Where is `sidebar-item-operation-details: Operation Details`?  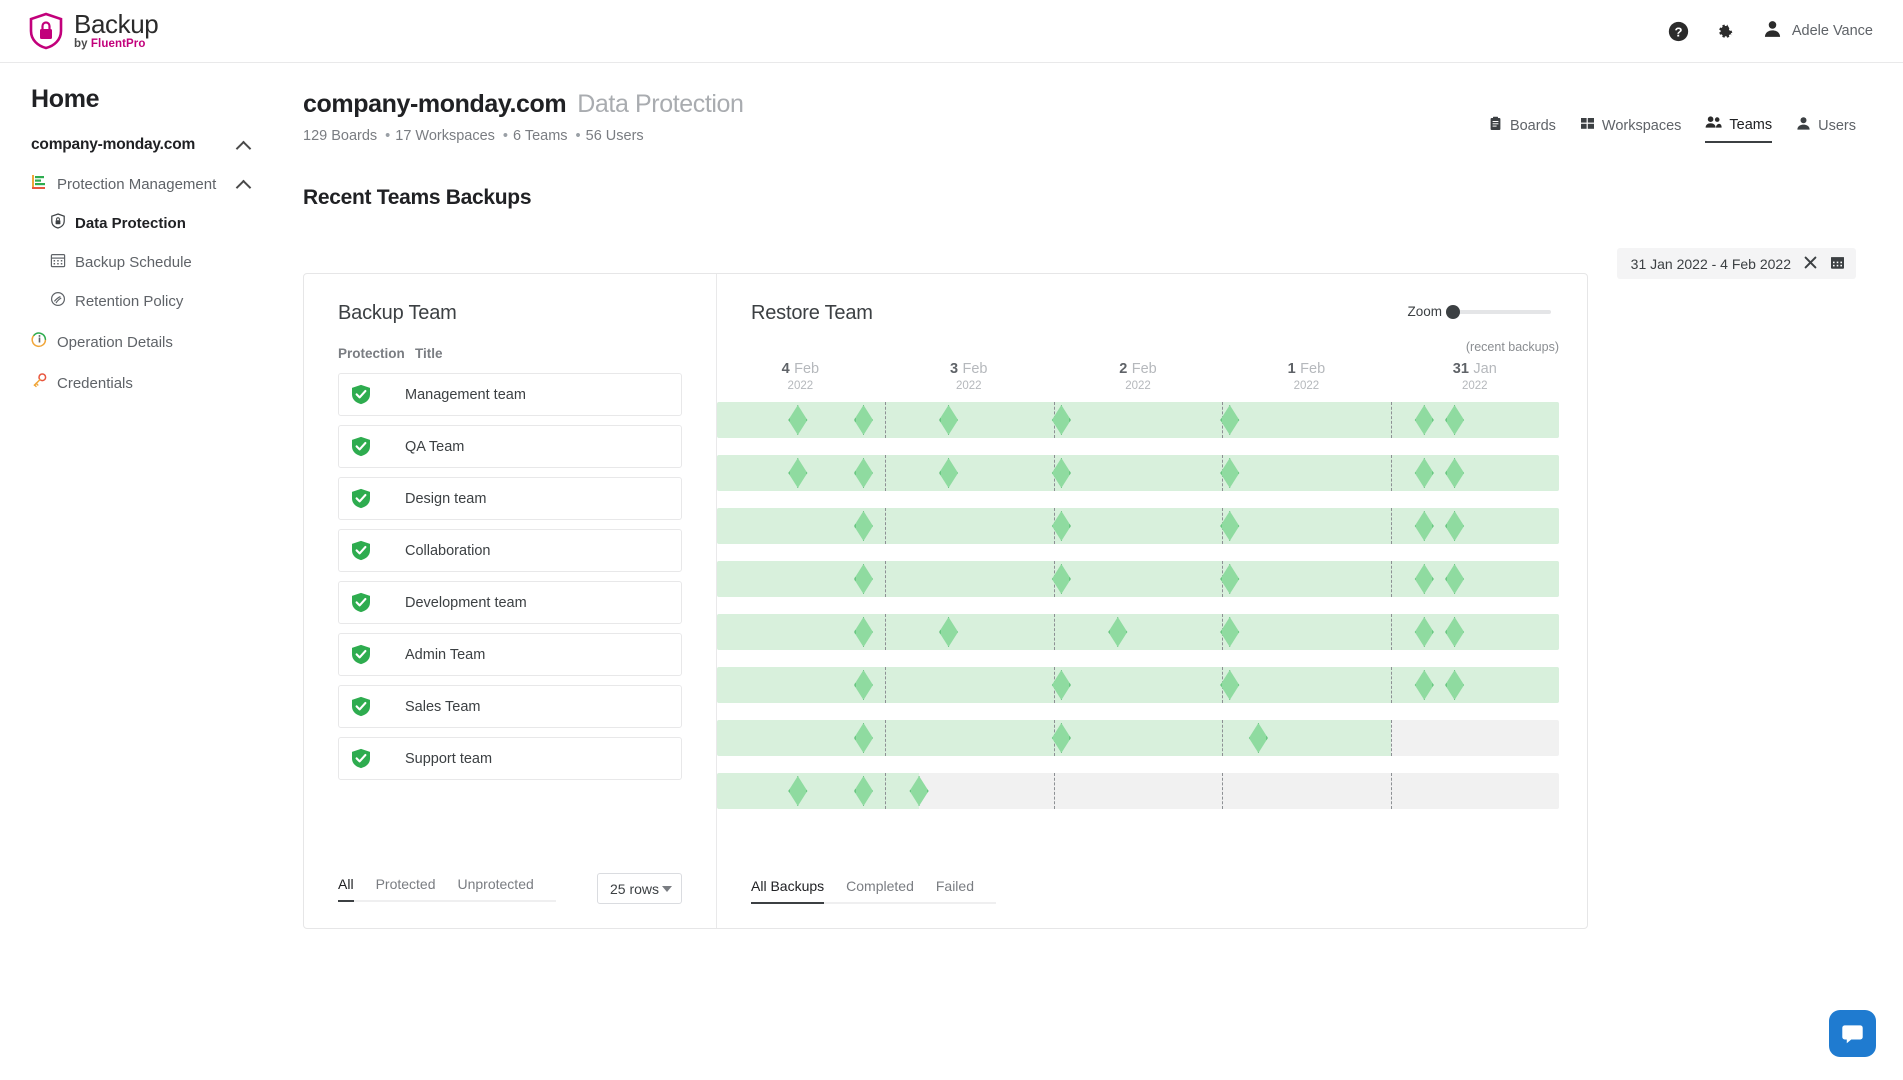 sidebar-item-operation-details: Operation Details is located at coordinates (138, 342).